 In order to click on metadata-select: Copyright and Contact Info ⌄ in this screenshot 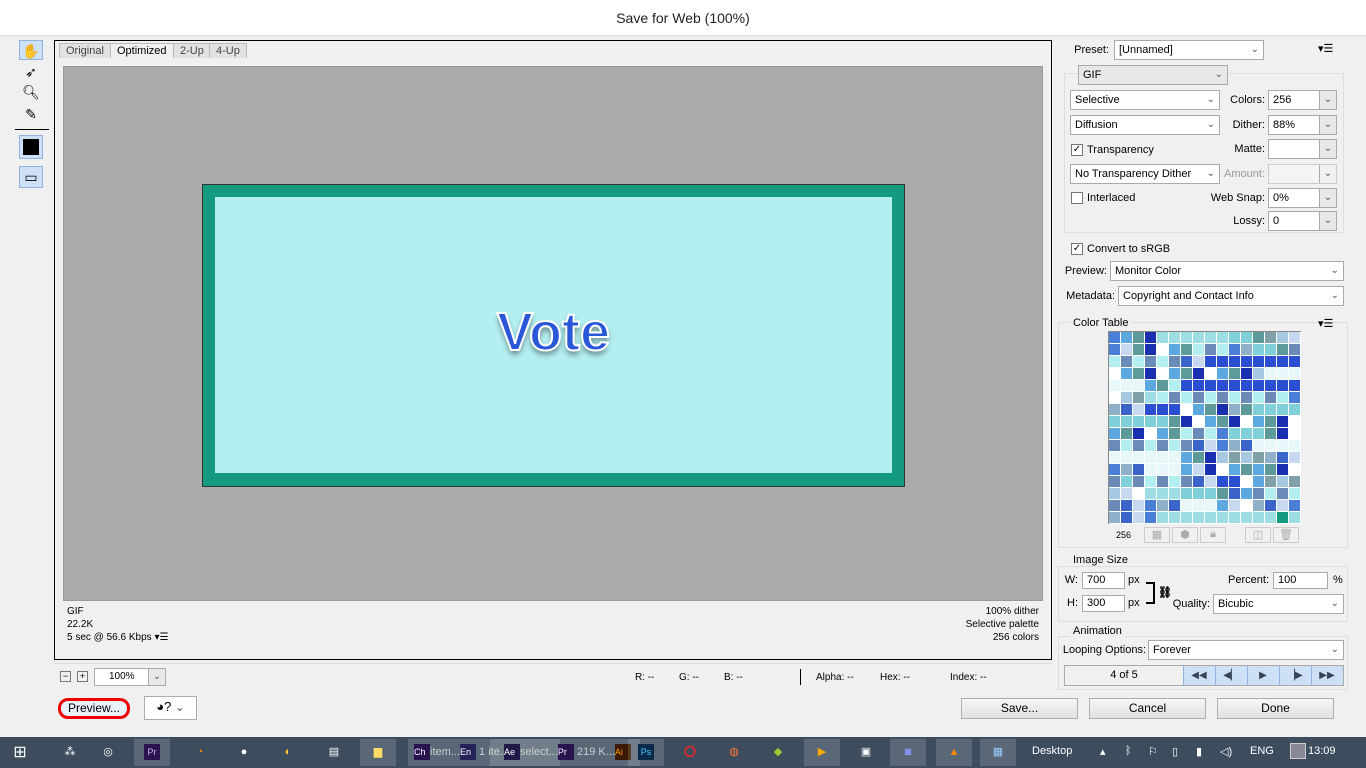, I will do `click(1231, 296)`.